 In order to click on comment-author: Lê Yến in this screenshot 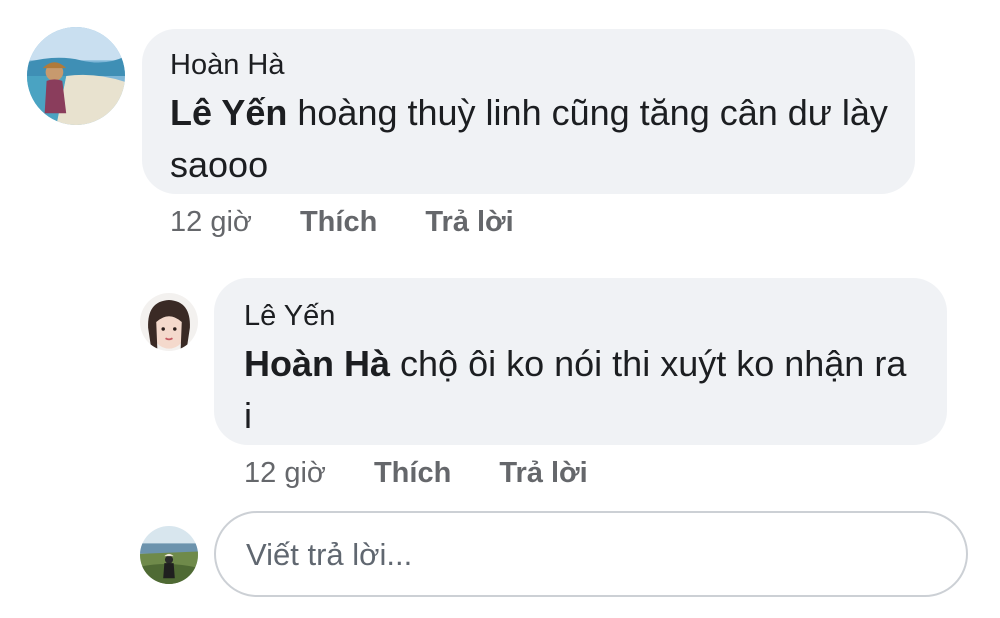, I will do `click(581, 316)`.